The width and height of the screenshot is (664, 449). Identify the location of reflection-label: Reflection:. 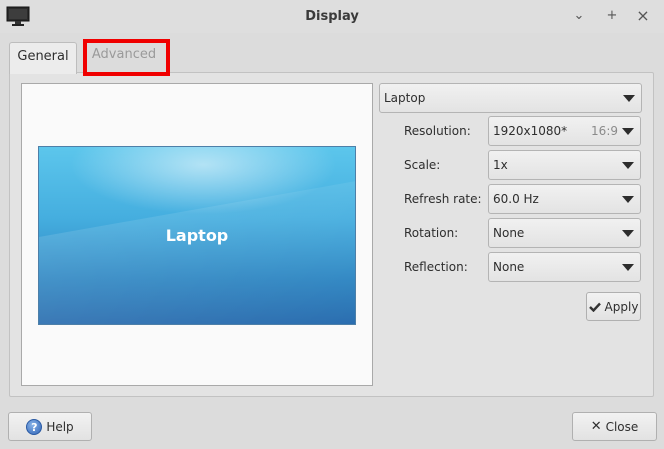
(436, 267).